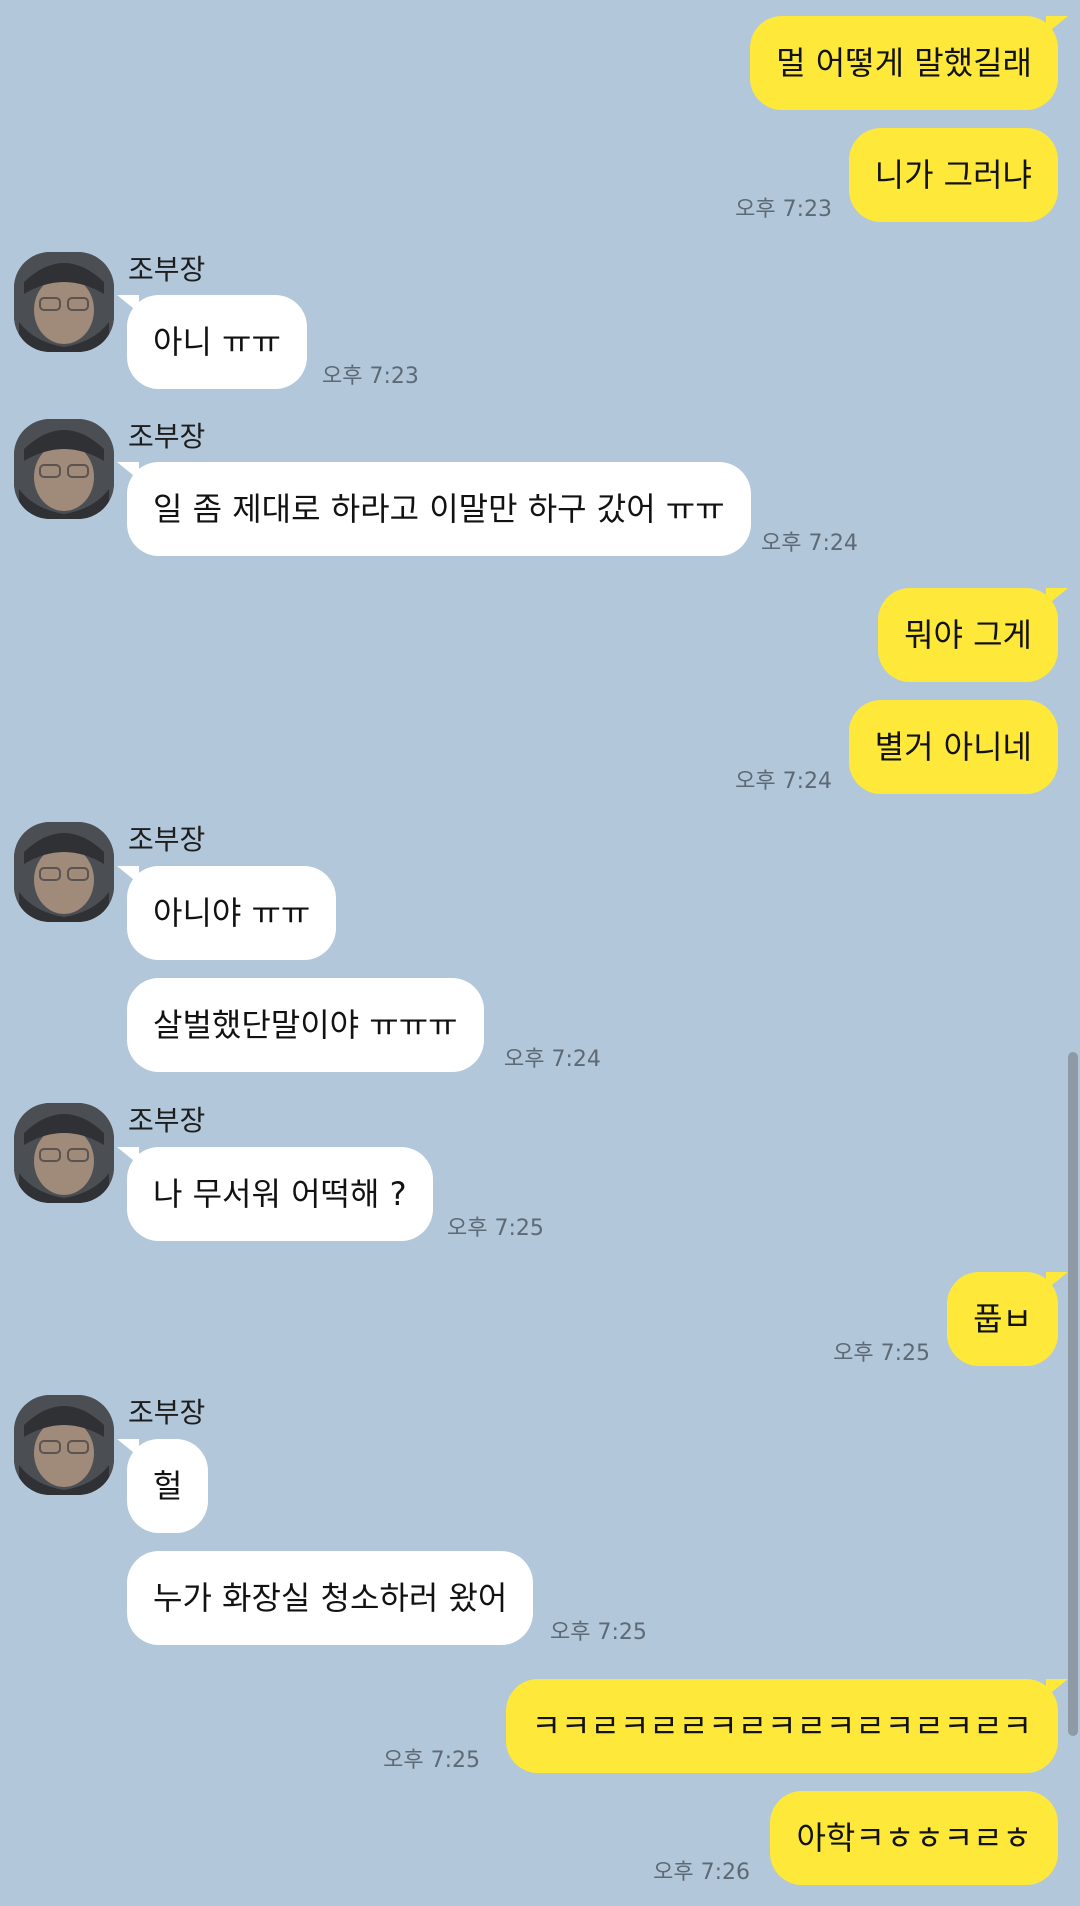  I want to click on scrollbar-thumb, so click(1073, 1394).